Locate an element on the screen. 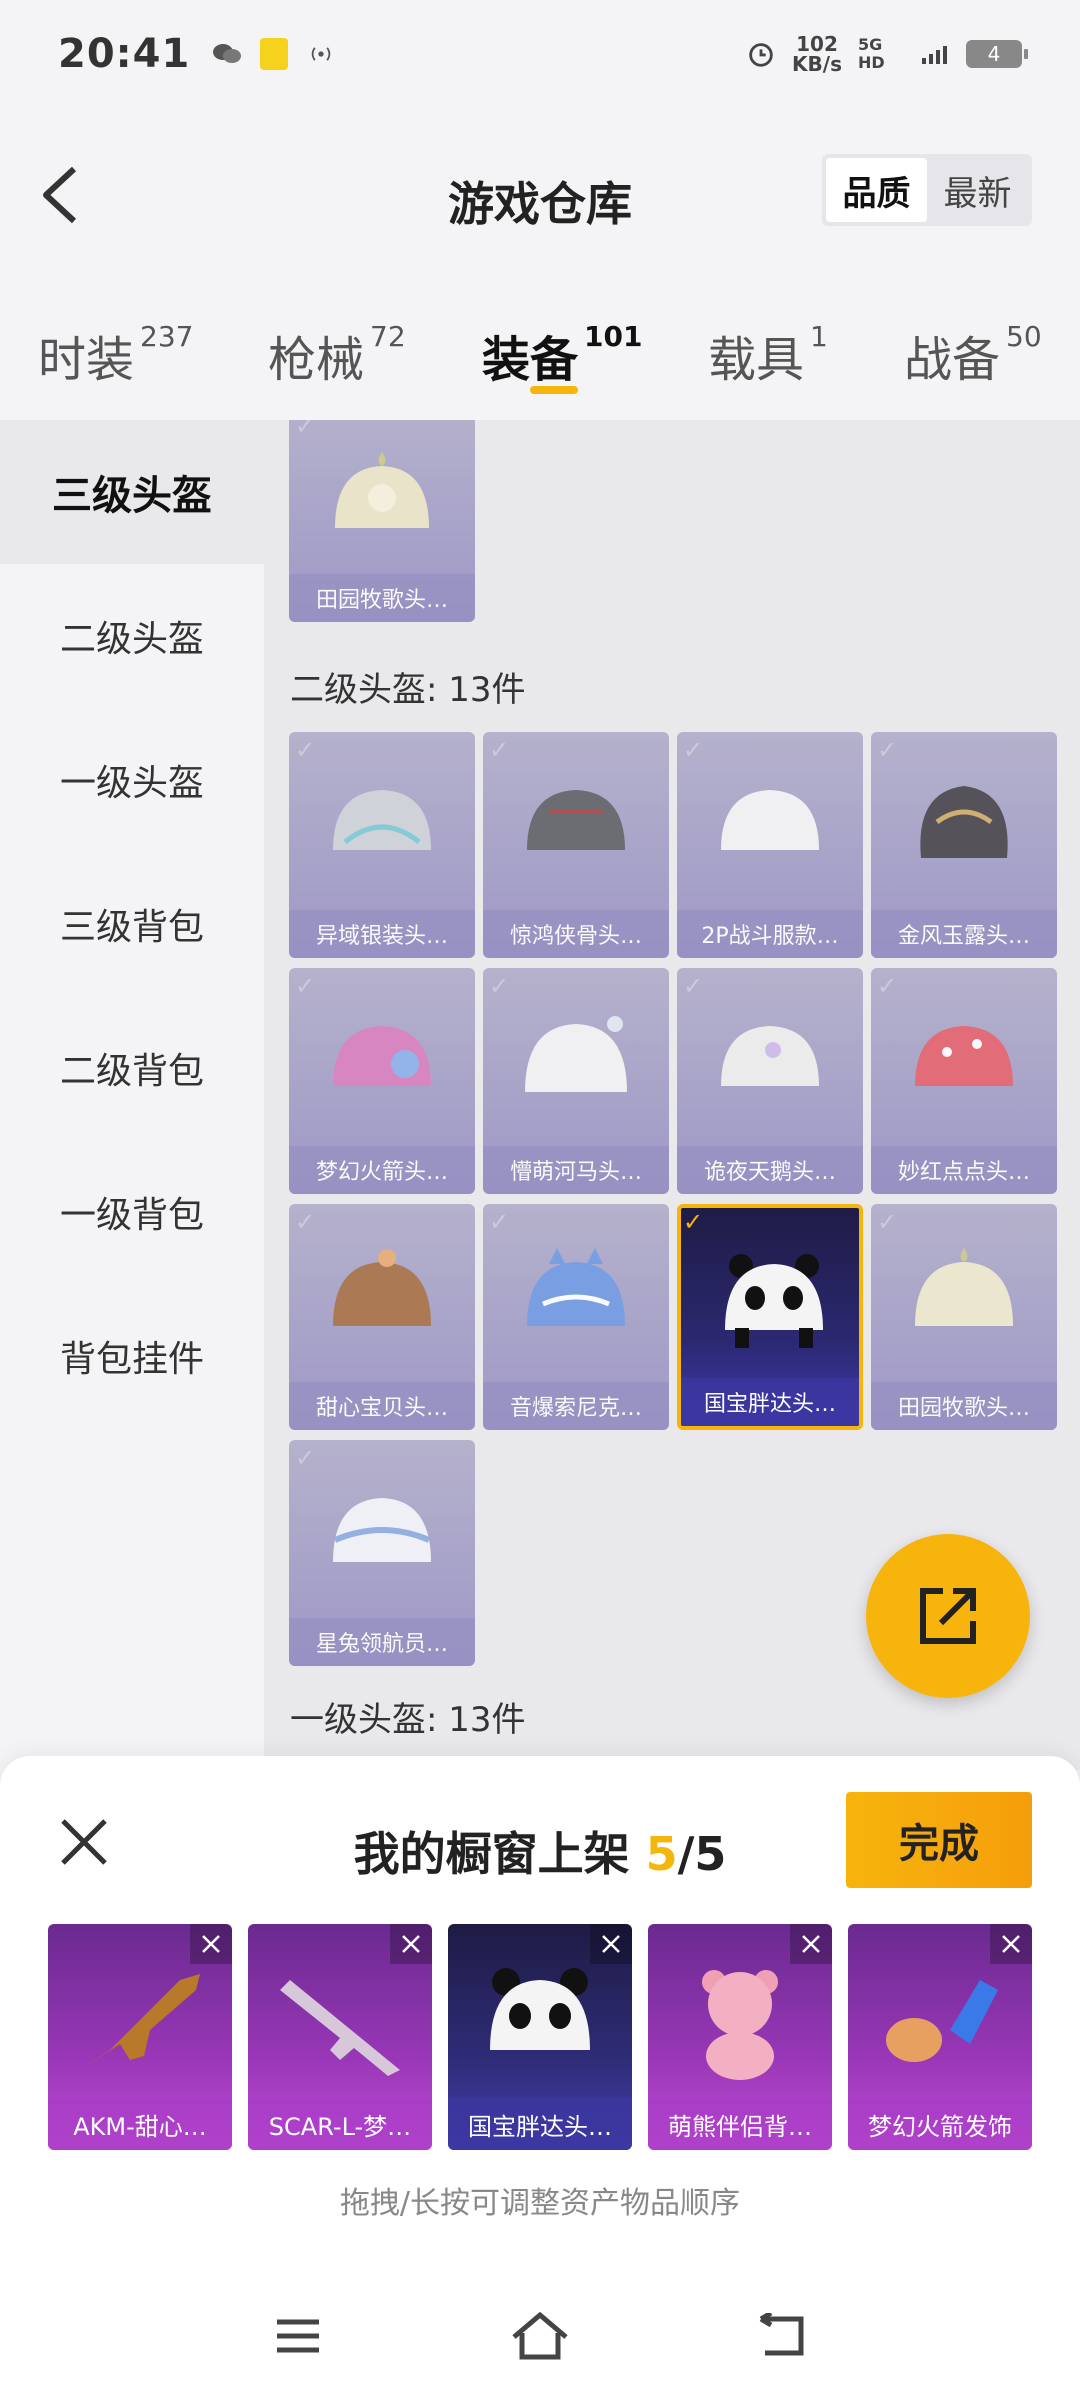 Image resolution: width=1080 pixels, height=2392 pixels. showcase-count-total: 5 is located at coordinates (710, 1854).